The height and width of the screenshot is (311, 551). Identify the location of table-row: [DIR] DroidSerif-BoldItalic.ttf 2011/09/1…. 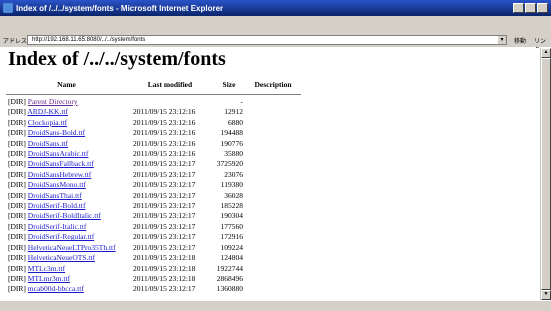
(153, 216).